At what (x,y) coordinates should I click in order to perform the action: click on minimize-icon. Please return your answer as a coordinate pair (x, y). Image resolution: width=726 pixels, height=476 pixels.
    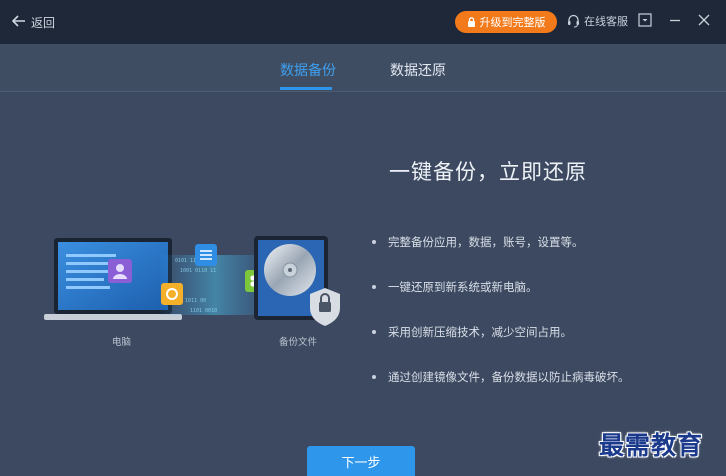
    Looking at the image, I should click on (675, 20).